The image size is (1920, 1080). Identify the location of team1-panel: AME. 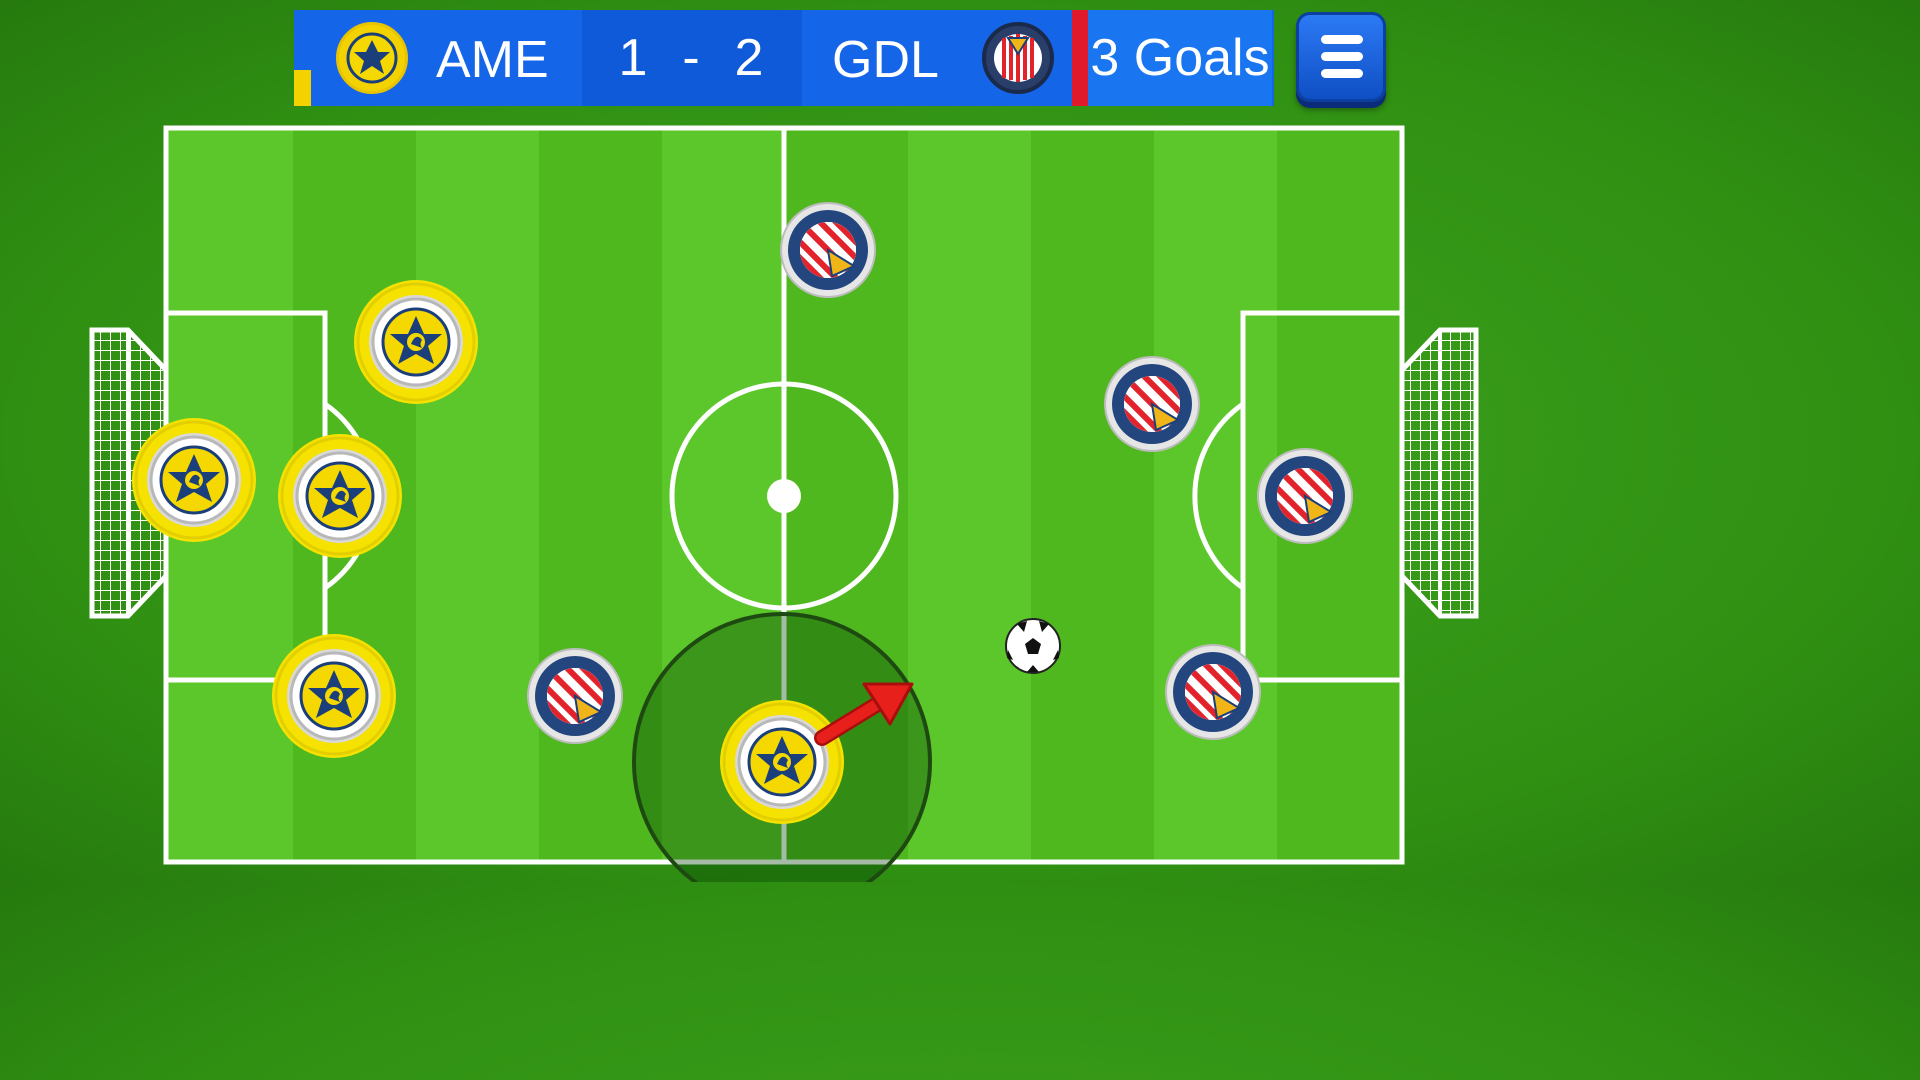
(438, 58).